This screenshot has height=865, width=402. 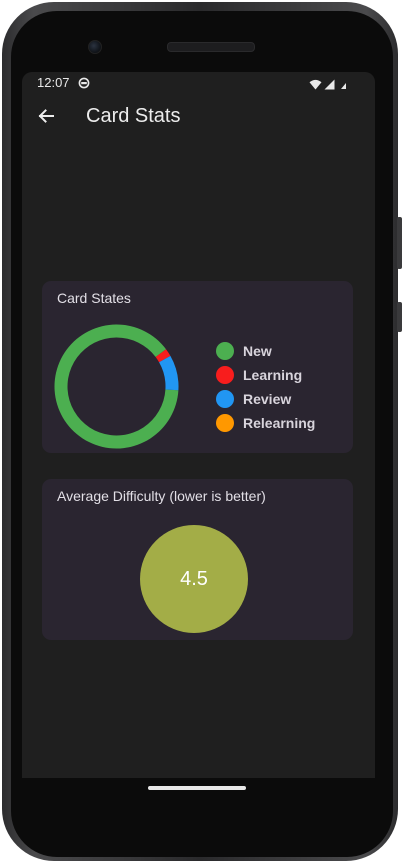 I want to click on legend-dot-review, so click(x=225, y=399).